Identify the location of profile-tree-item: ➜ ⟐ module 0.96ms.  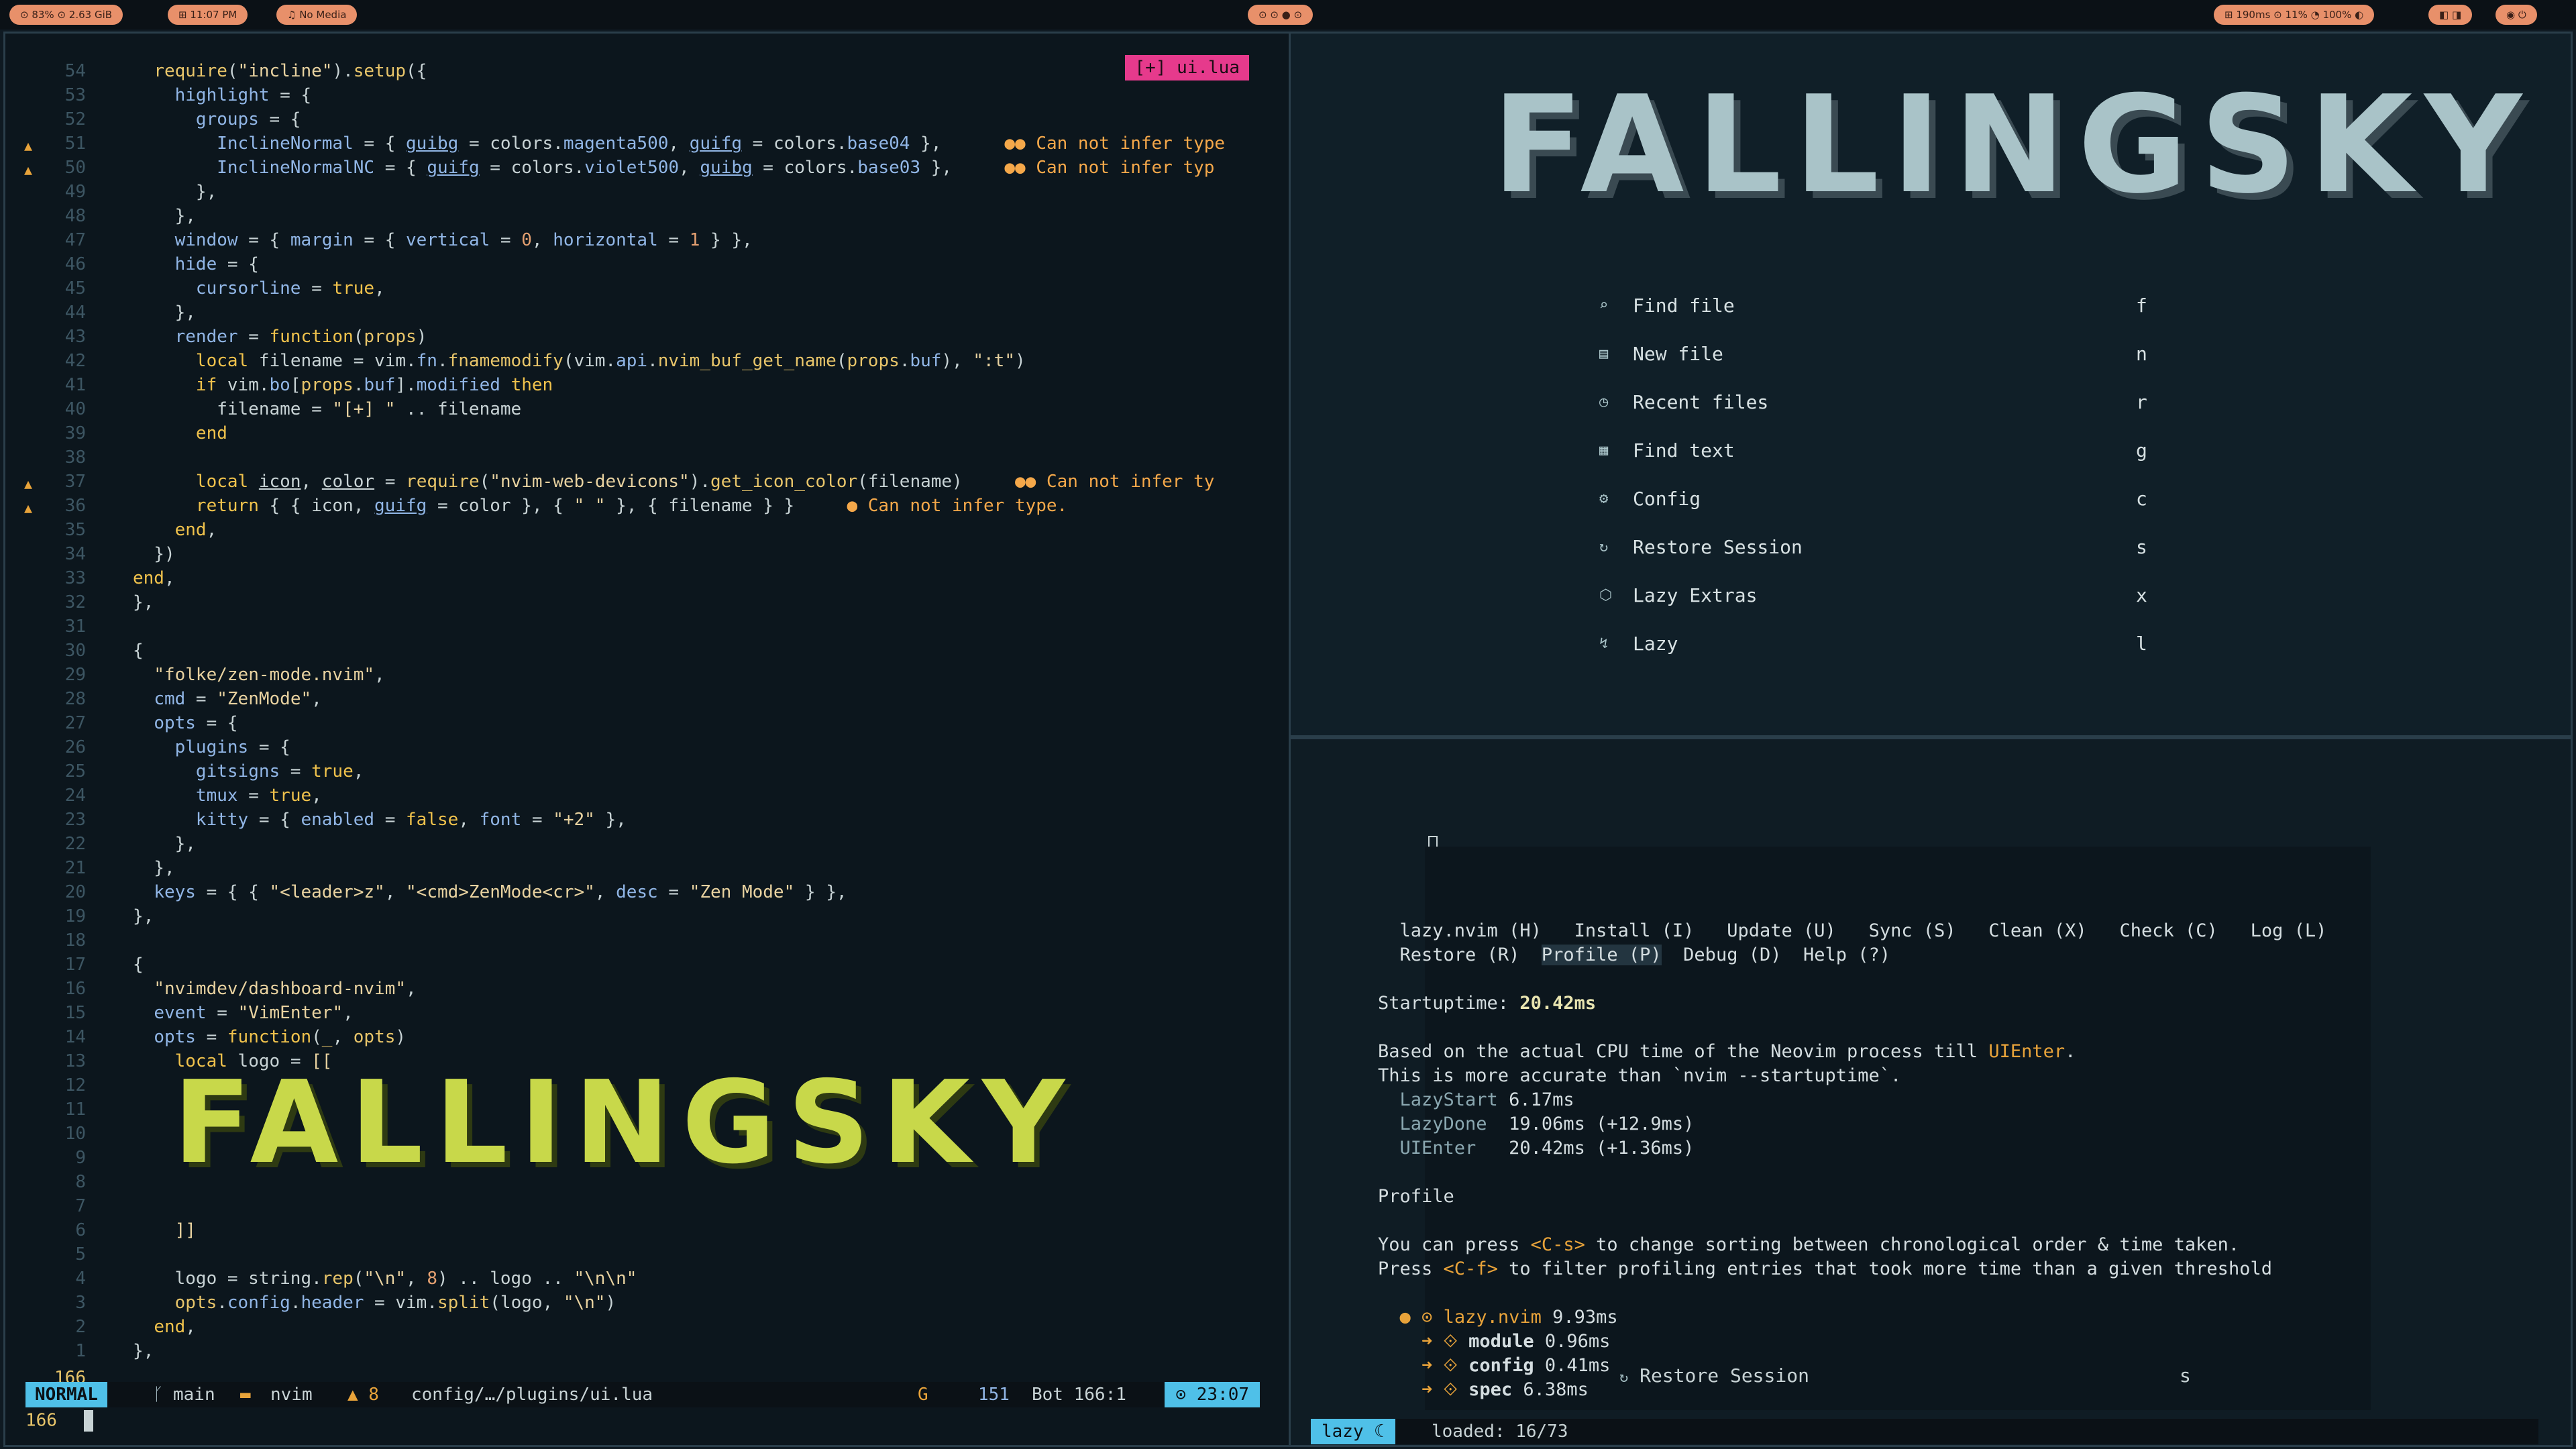
(1852, 1342).